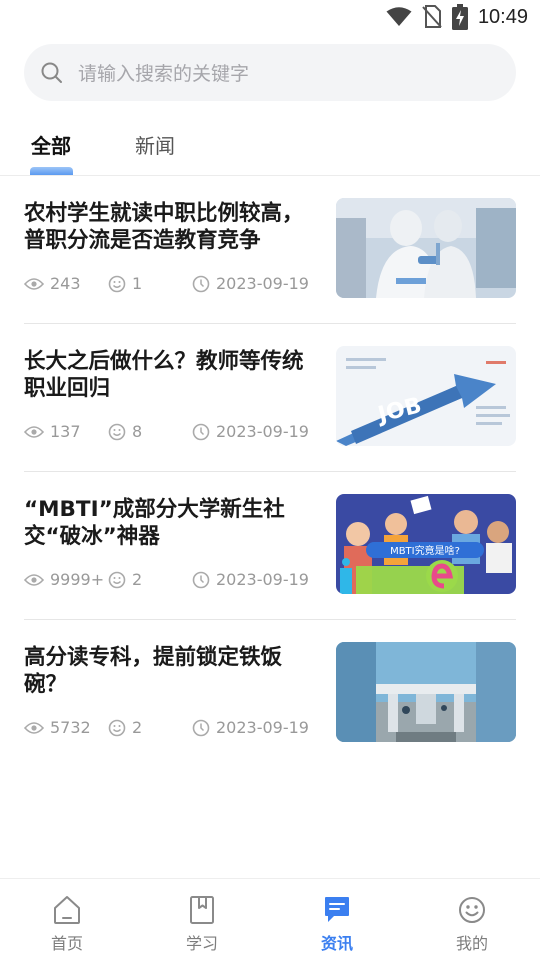 The image size is (540, 961). I want to click on news-thumbnail: MBTI究竟是啥?, so click(426, 544).